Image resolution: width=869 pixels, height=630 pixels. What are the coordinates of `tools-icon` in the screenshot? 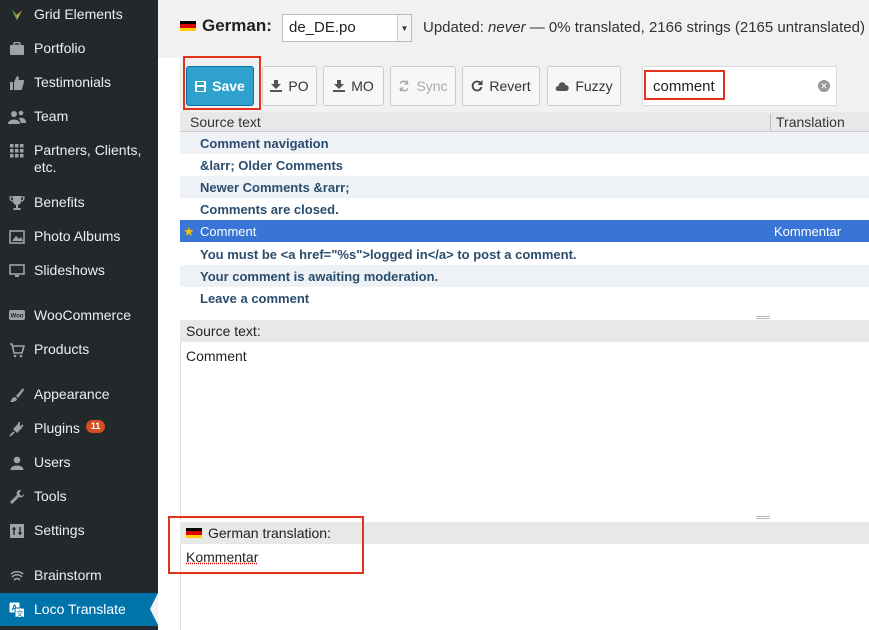 It's located at (17, 497).